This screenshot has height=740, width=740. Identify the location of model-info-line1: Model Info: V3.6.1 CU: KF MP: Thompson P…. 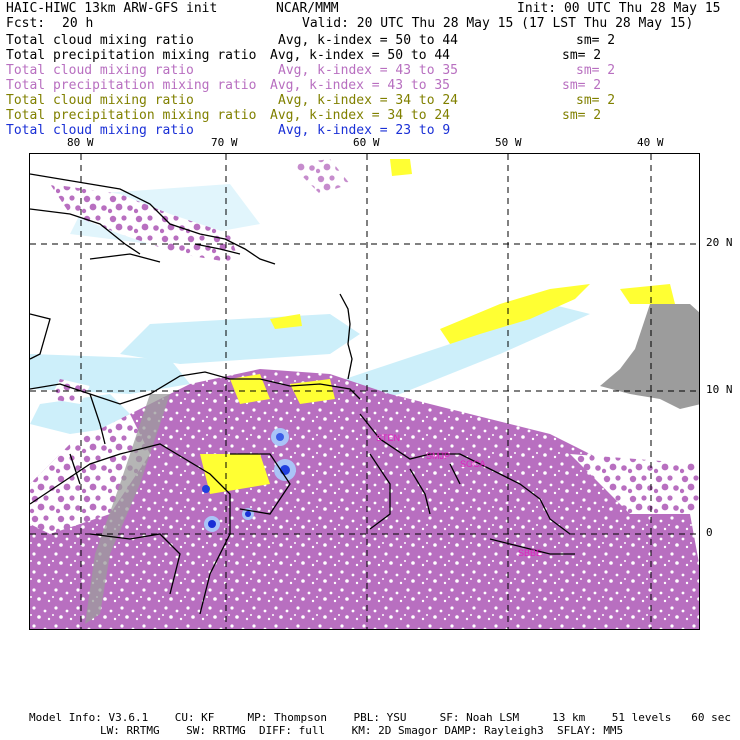
(380, 717).